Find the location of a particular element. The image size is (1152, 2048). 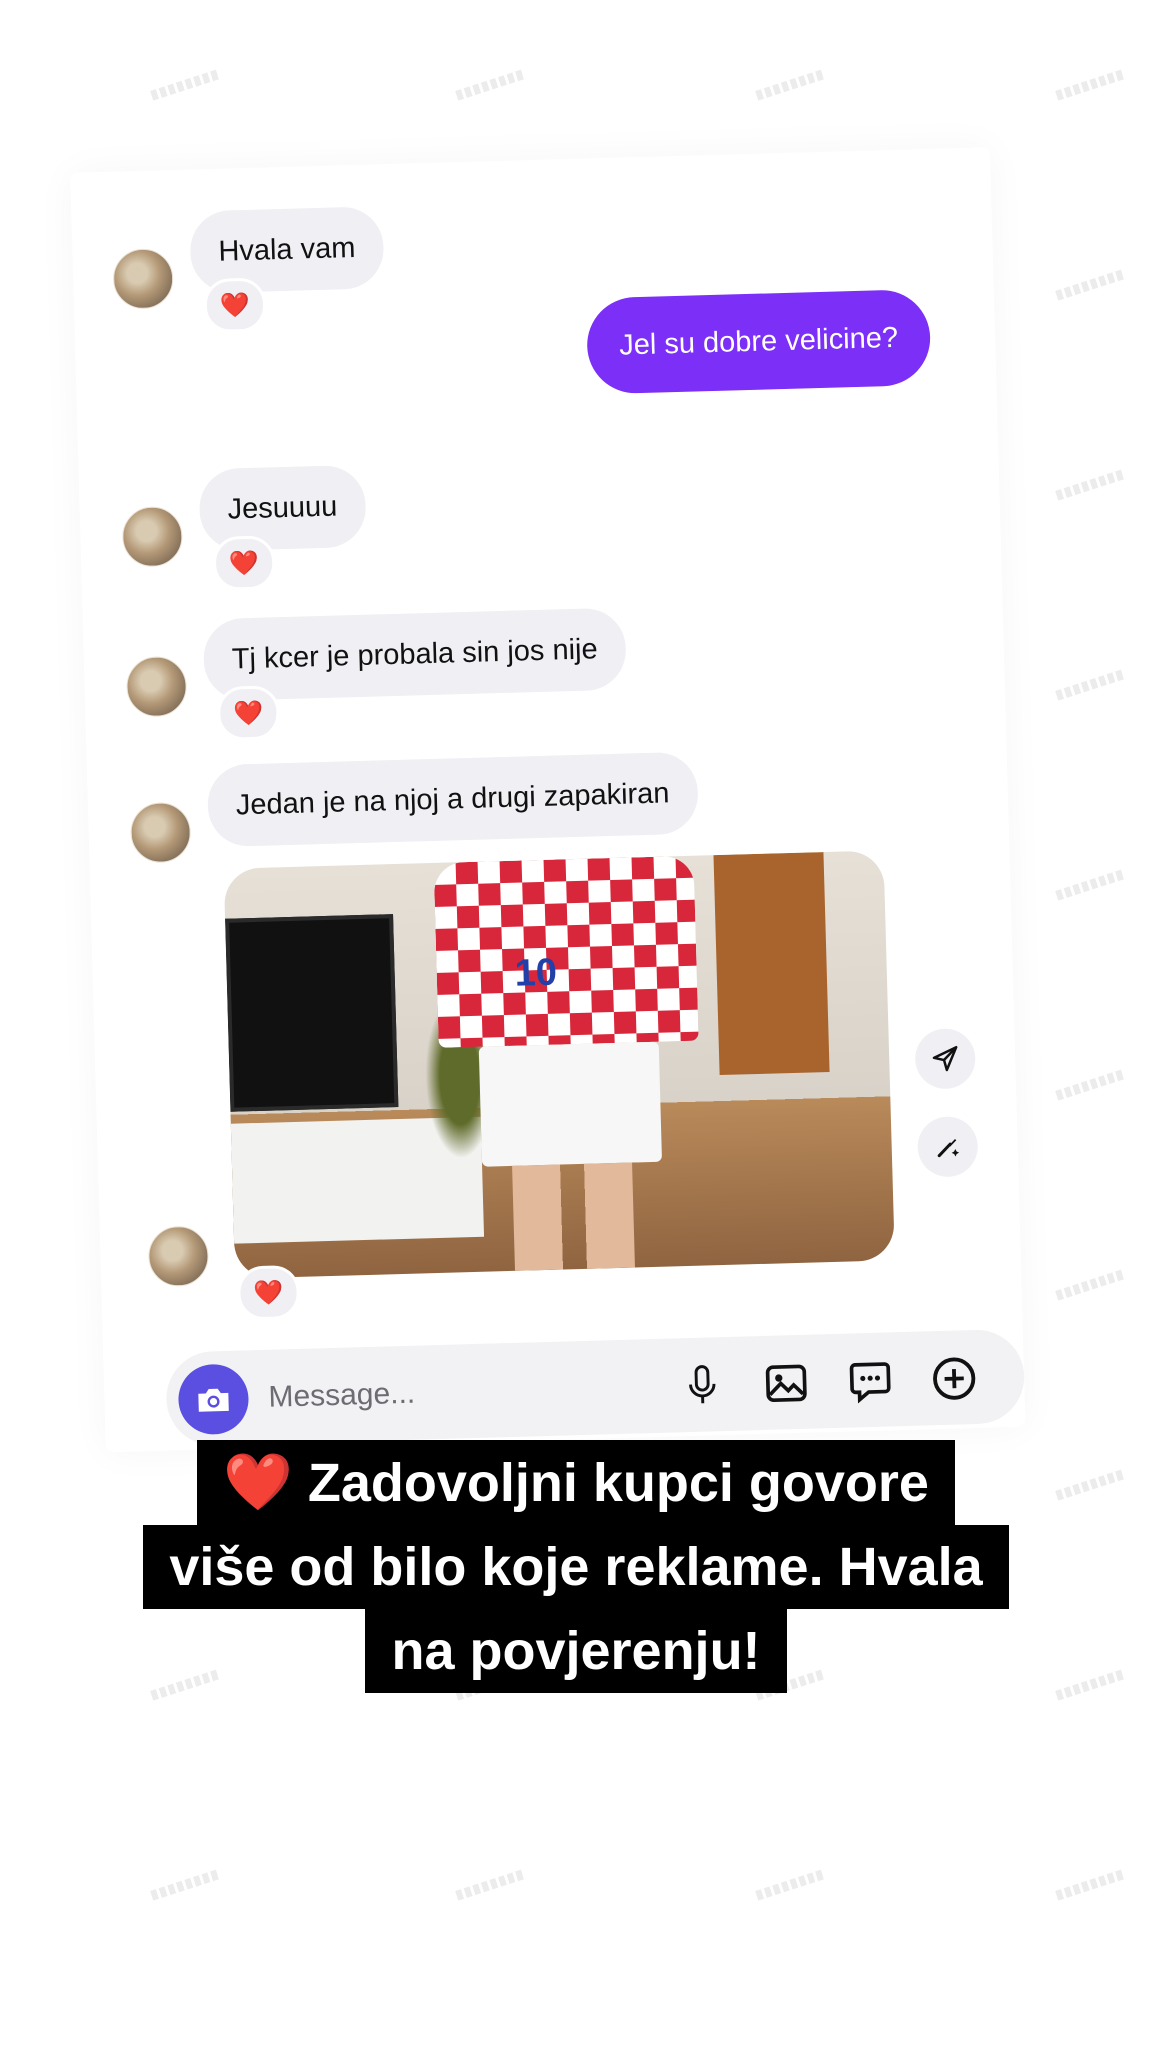

message-text: Jesuuuu is located at coordinates (282, 508).